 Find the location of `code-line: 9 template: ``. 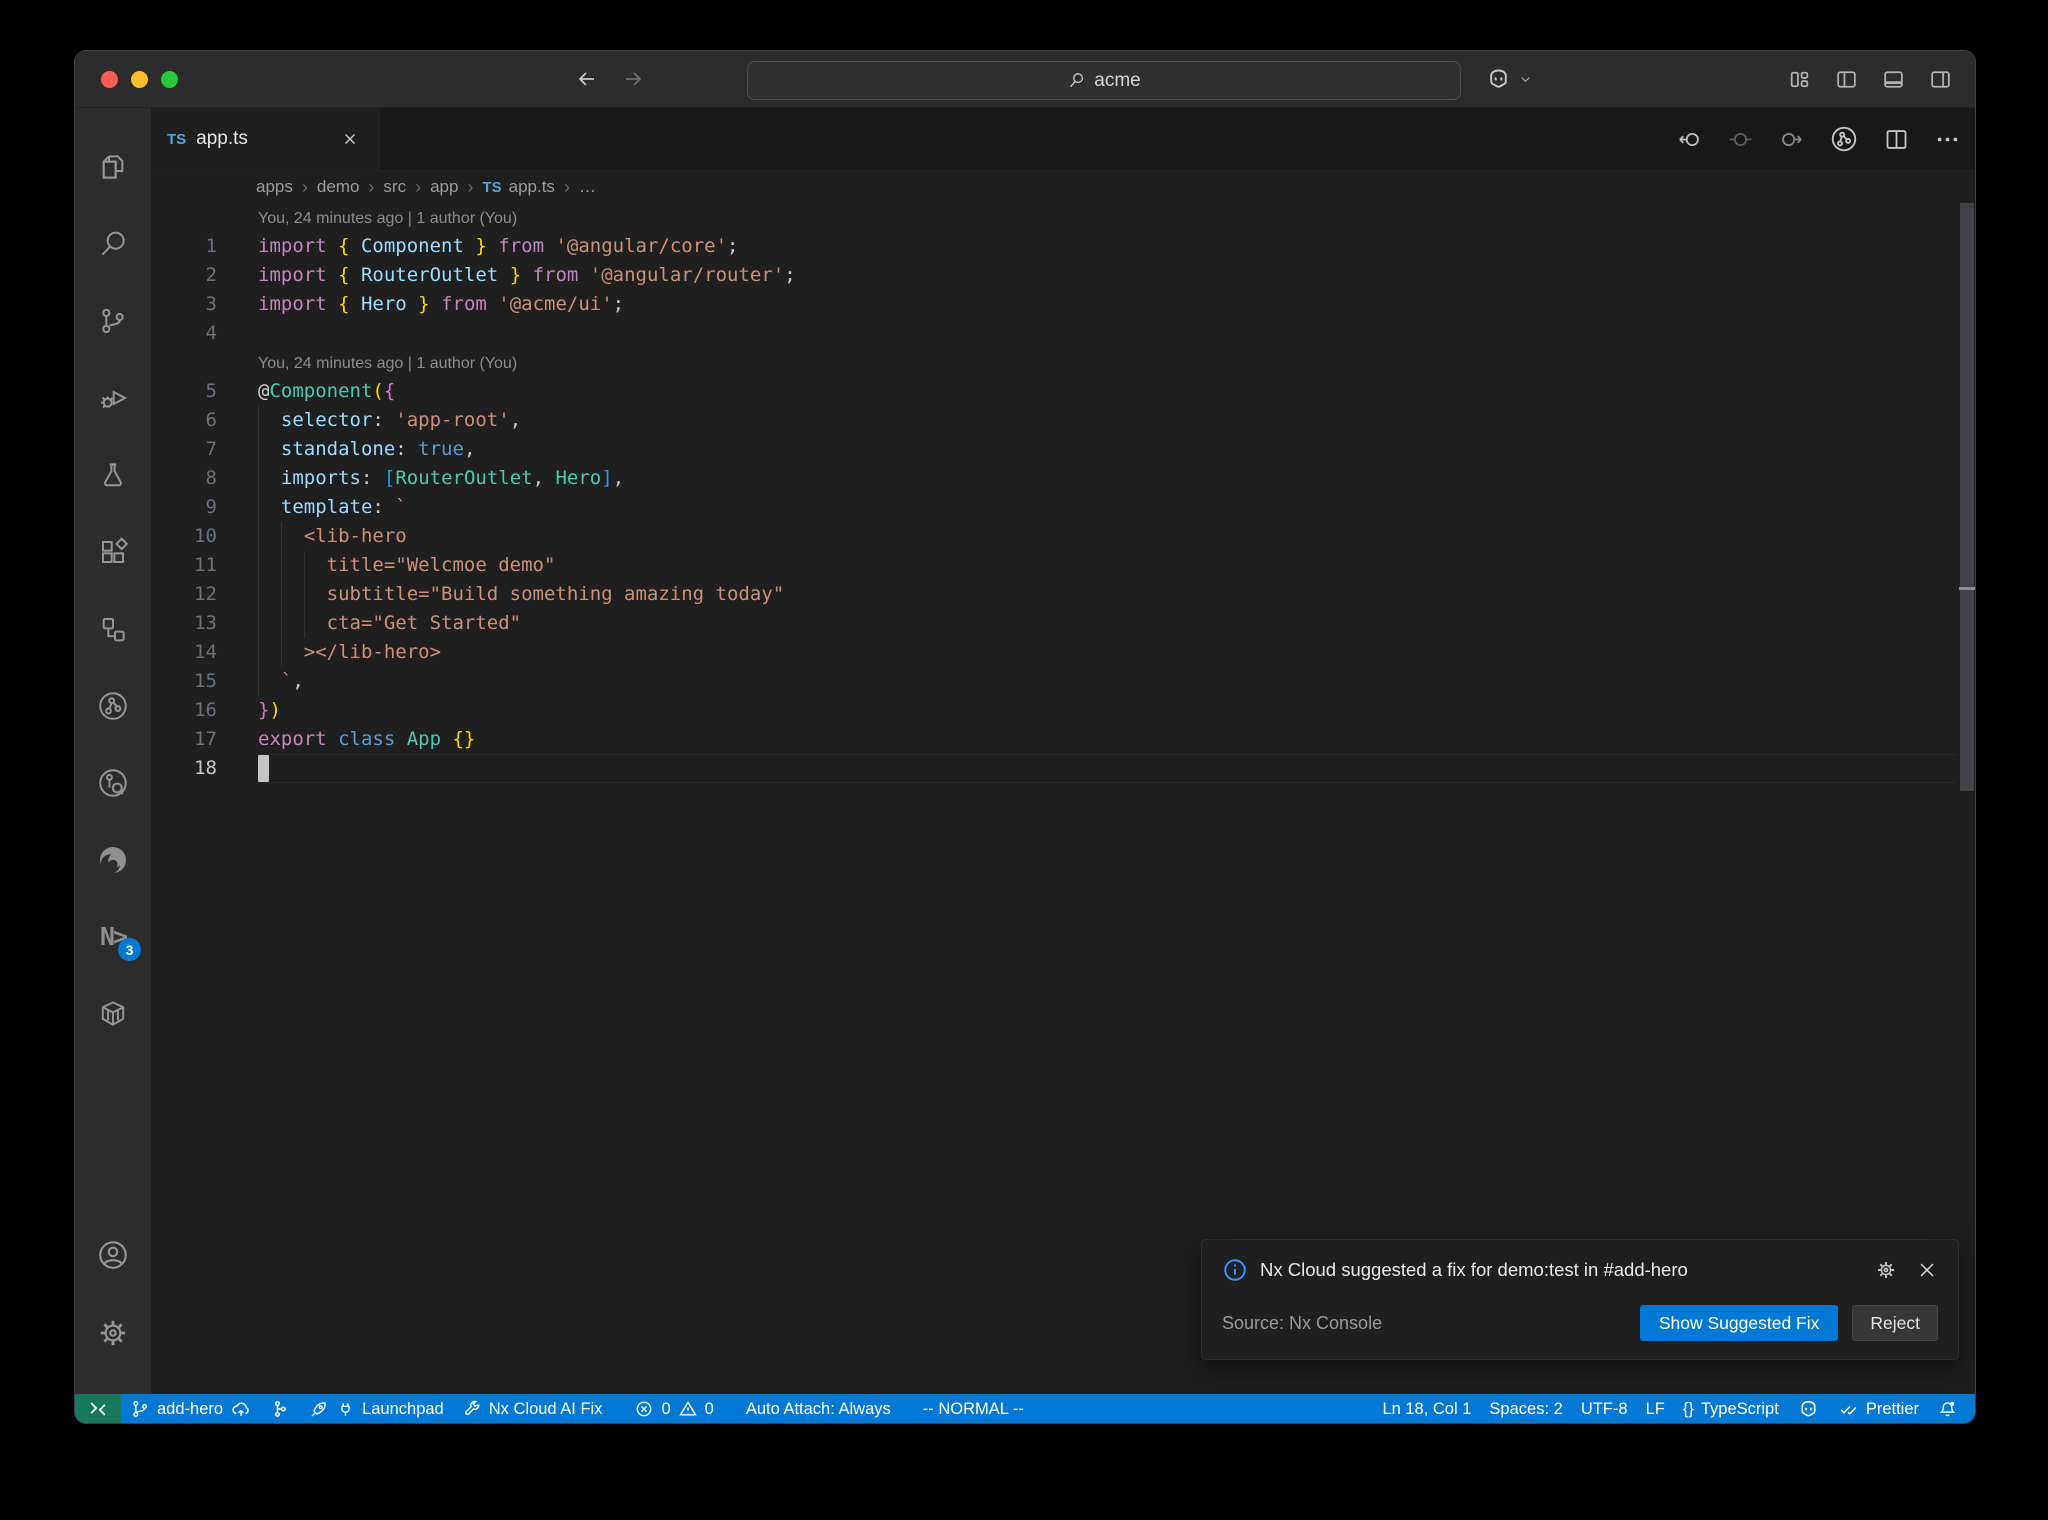

code-line: 9 template: ` is located at coordinates (1053, 507).